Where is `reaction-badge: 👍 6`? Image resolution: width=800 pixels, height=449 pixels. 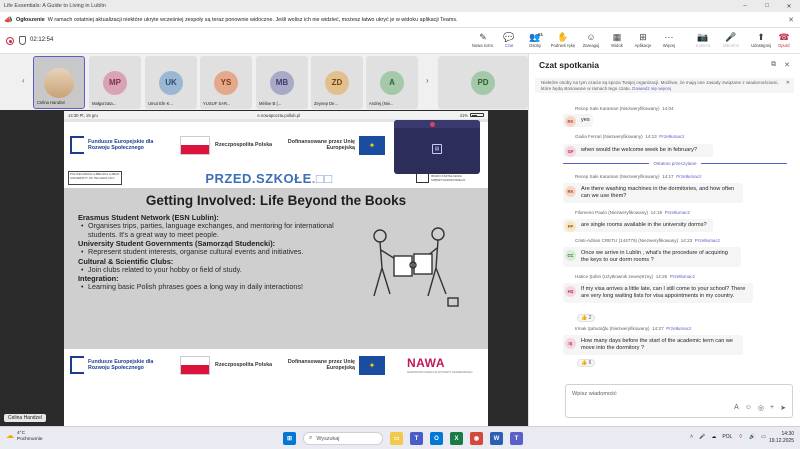 reaction-badge: 👍 6 is located at coordinates (586, 363).